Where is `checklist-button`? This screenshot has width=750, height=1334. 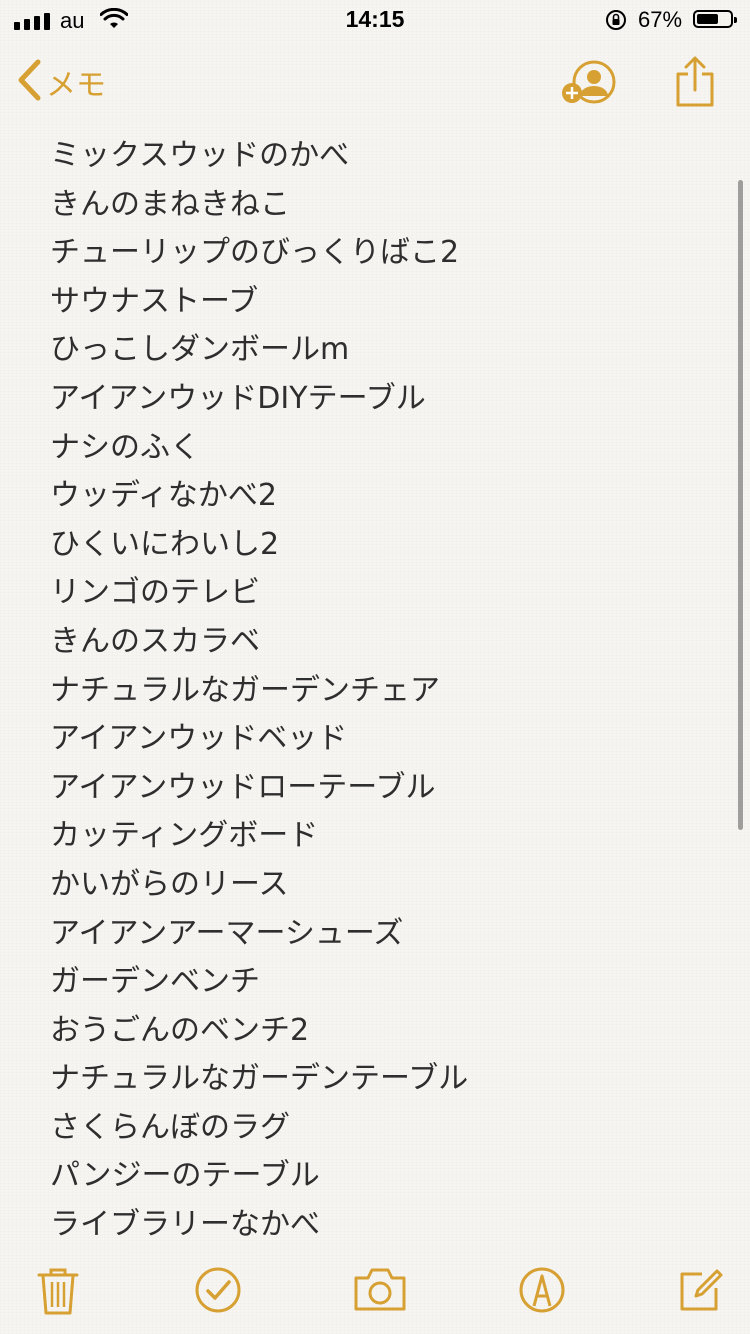
checklist-button is located at coordinates (218, 1292).